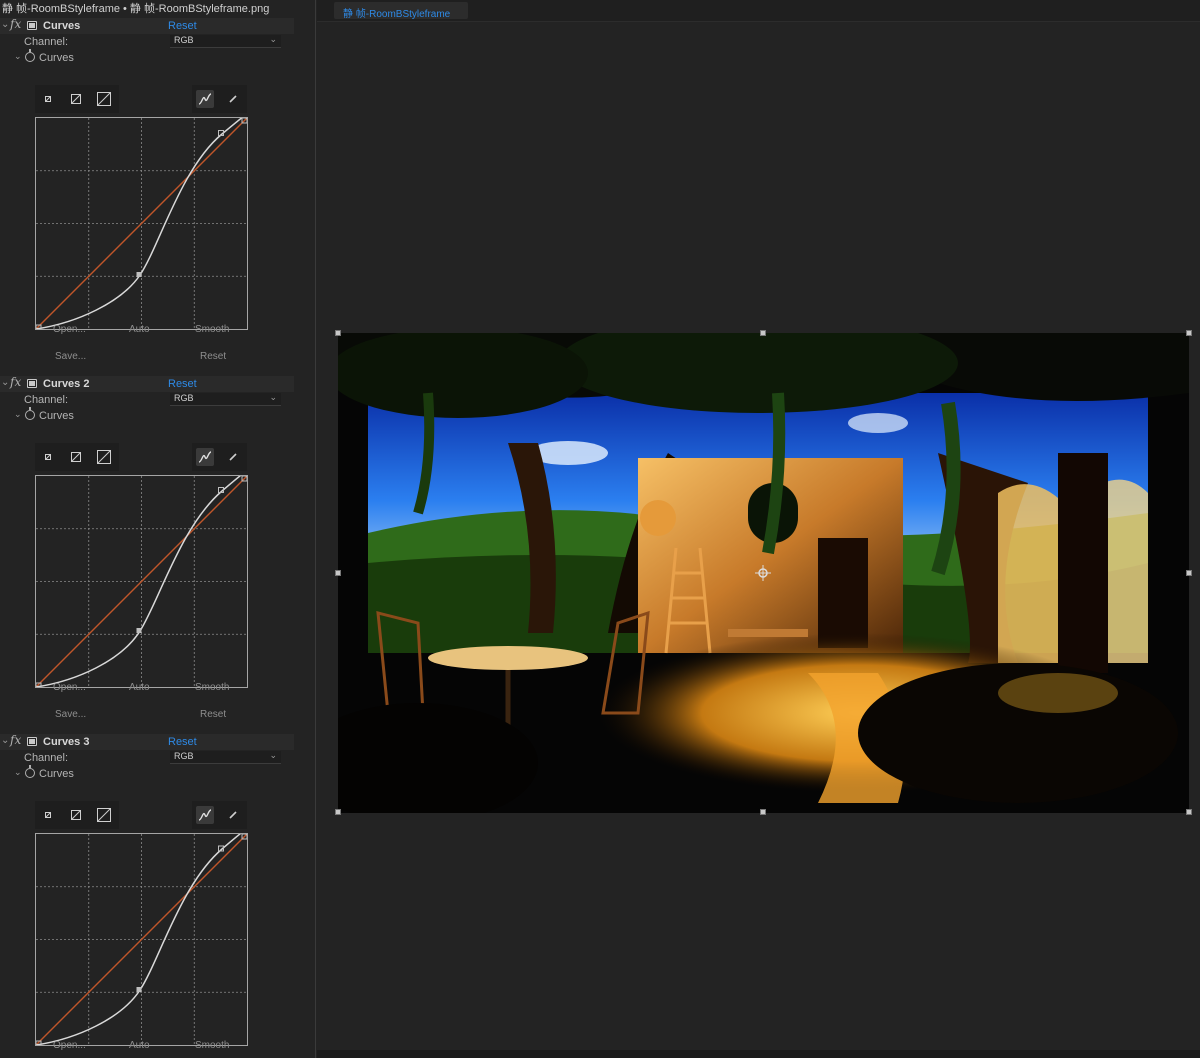  I want to click on composition-tab: 静 帧-RoomBStyleframe, so click(401, 11).